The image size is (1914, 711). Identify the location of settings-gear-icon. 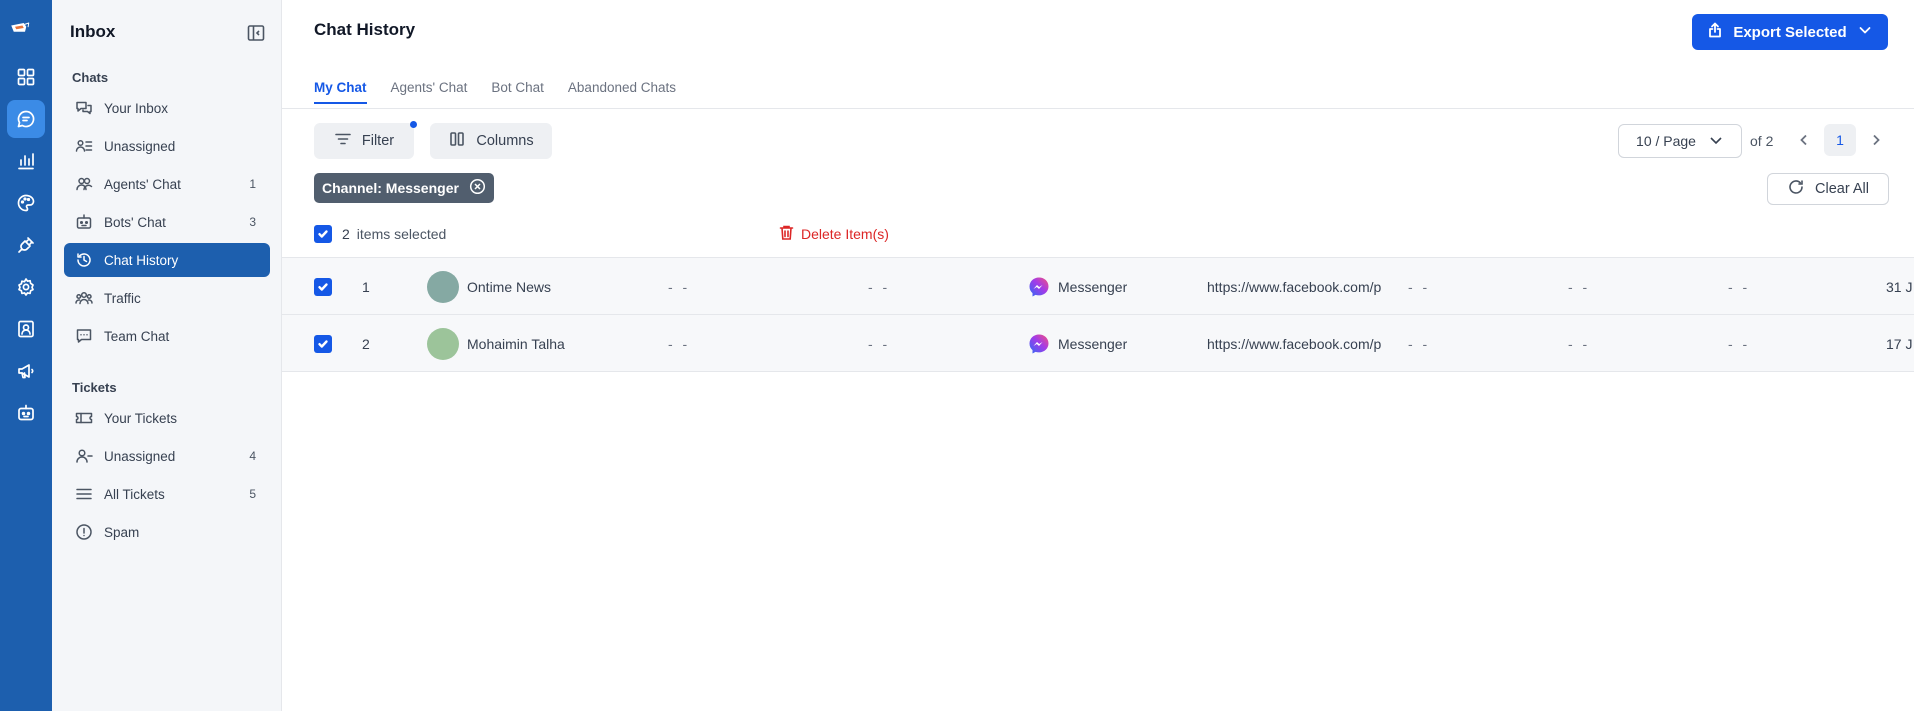
(26, 287).